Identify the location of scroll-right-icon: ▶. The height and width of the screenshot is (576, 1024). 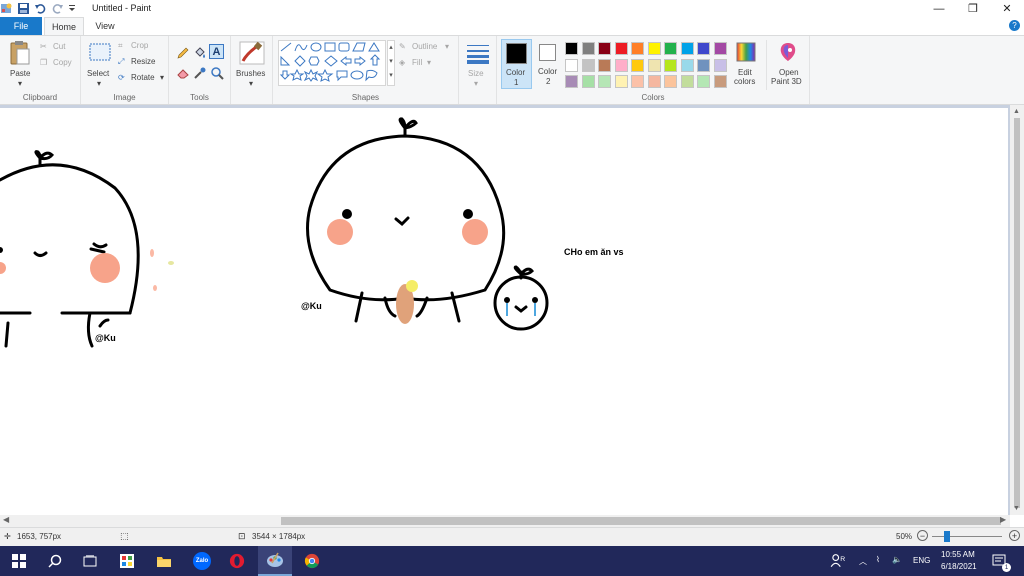
(1003, 519).